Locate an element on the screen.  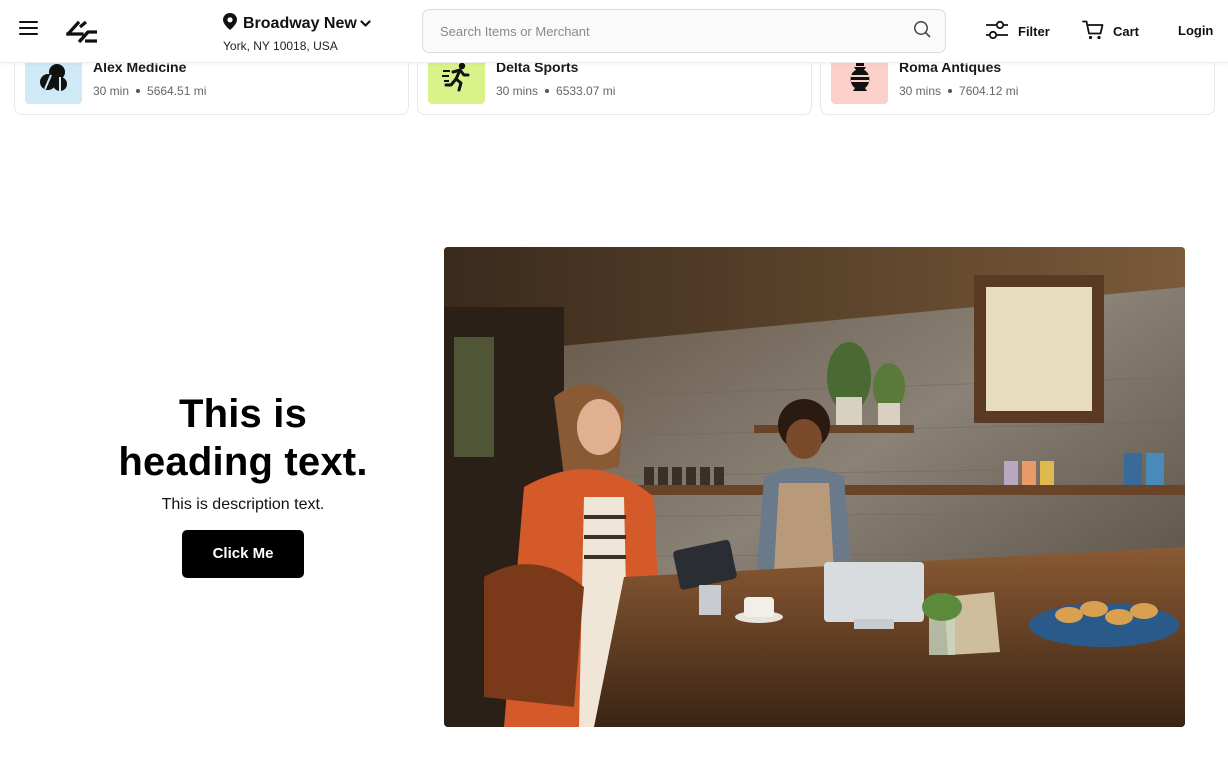
search-bar is located at coordinates (684, 31).